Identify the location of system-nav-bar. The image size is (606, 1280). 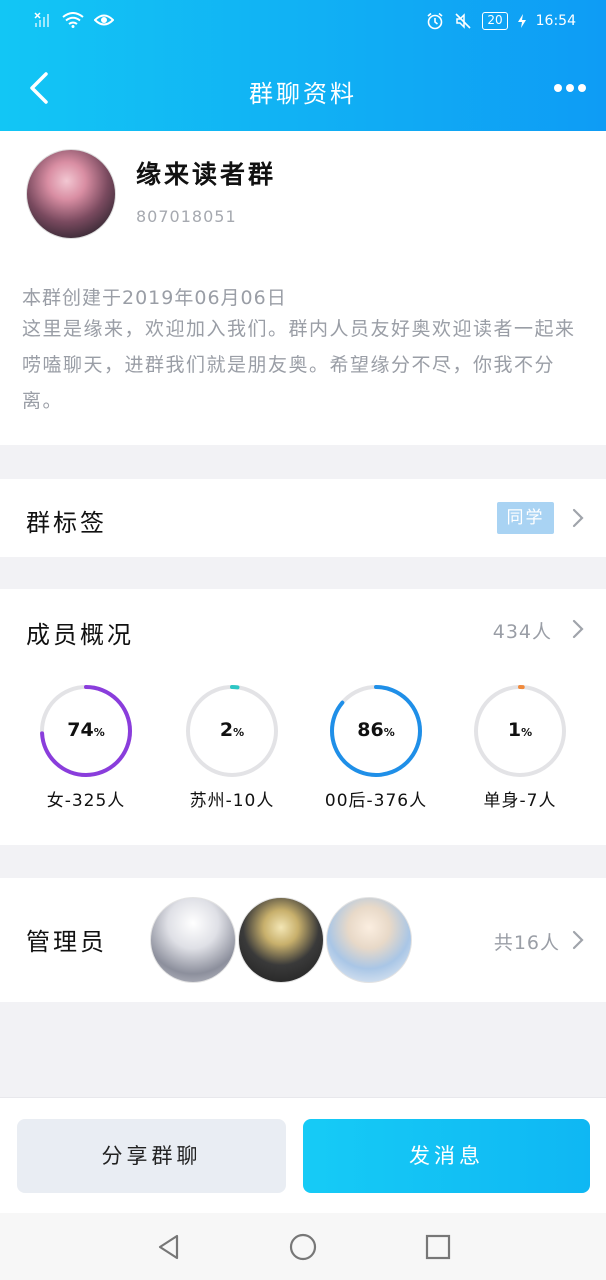
(303, 1246).